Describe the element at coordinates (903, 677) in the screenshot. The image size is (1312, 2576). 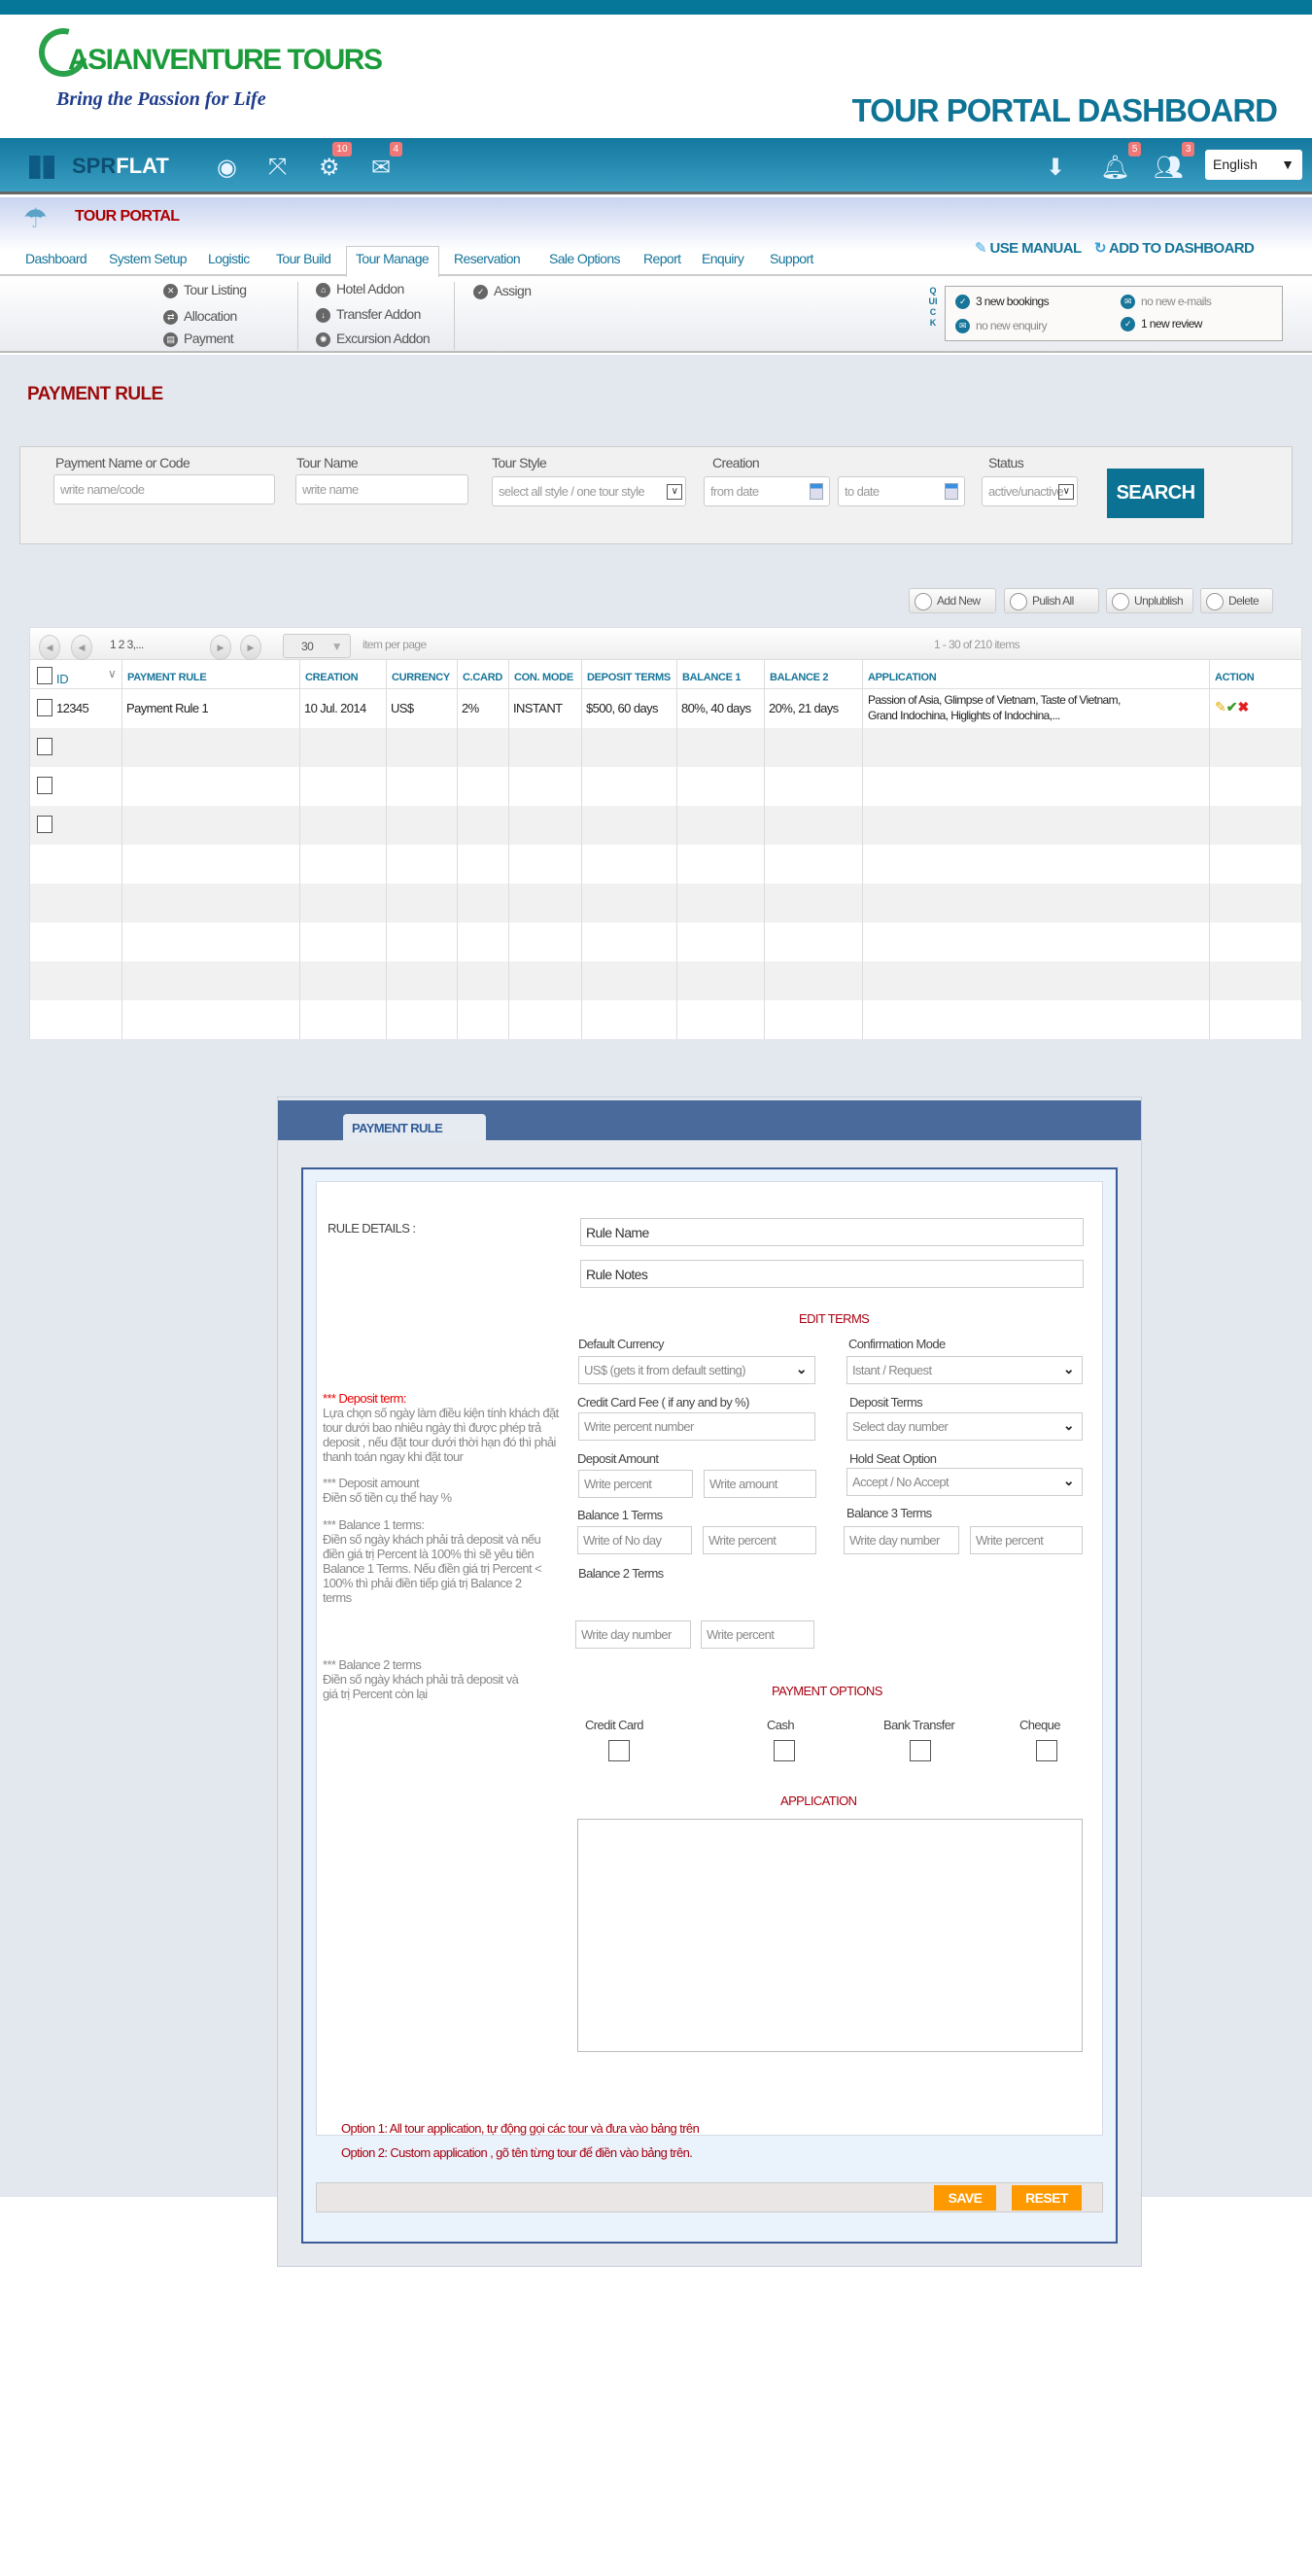
I see `column-header-application: APPLICATION` at that location.